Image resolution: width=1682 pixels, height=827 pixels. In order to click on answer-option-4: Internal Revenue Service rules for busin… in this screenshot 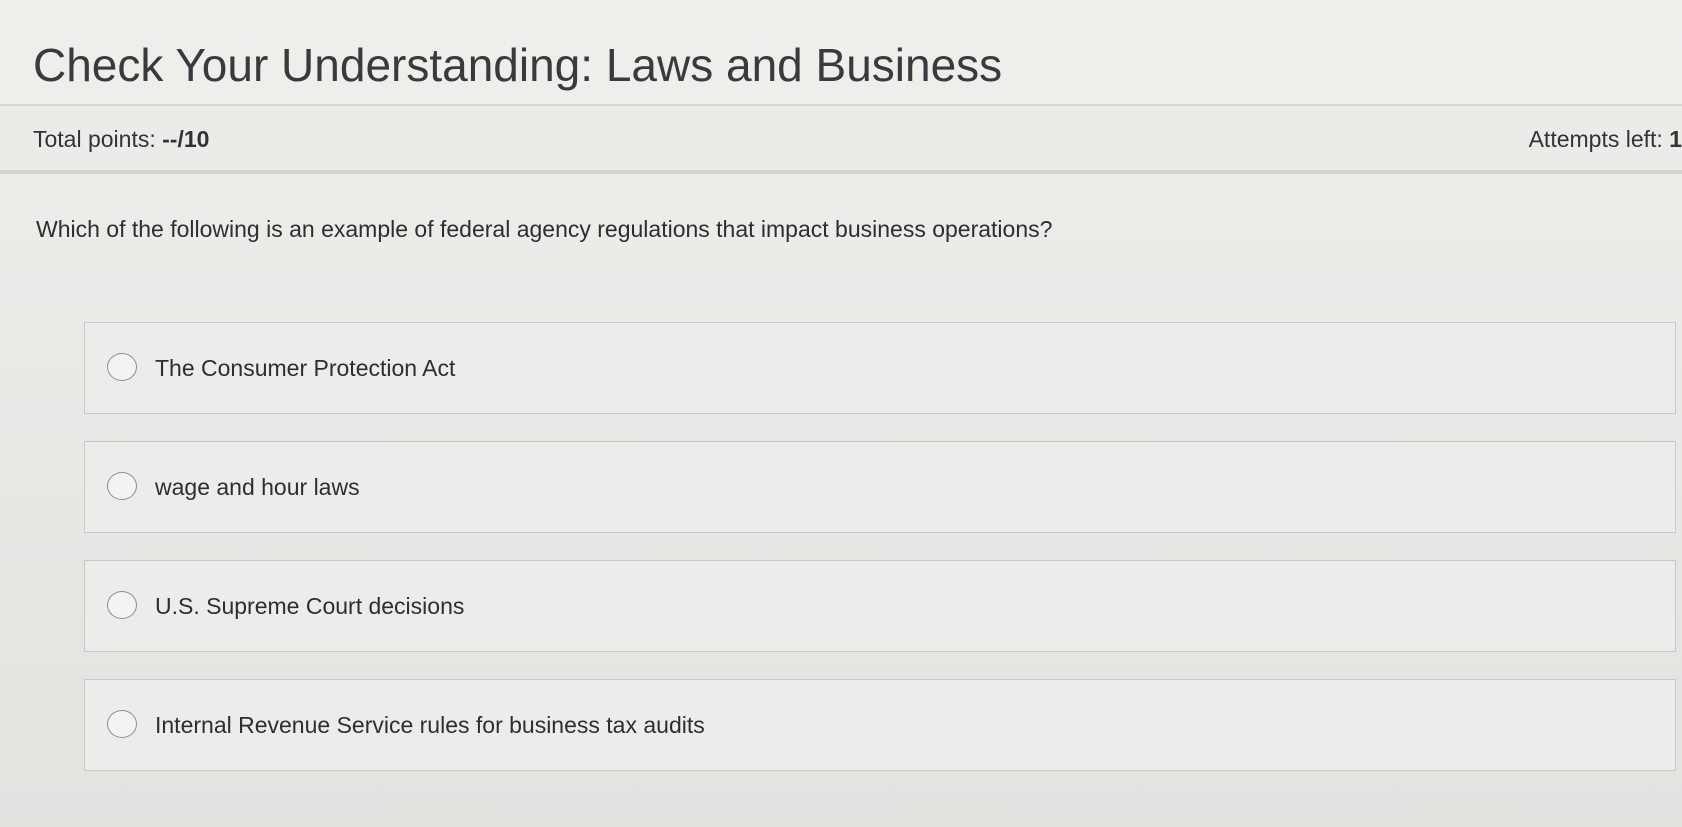, I will do `click(880, 725)`.